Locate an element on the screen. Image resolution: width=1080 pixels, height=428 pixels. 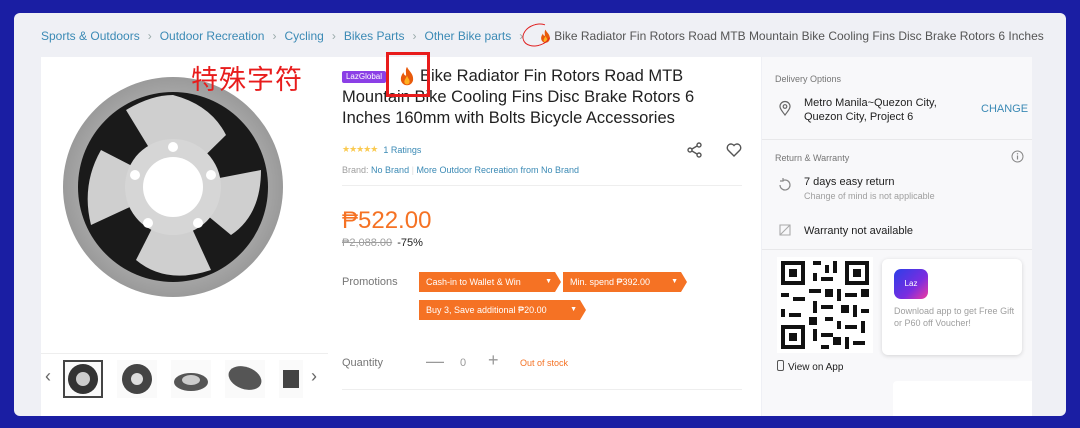
price: ₱522.00 is located at coordinates (387, 220).